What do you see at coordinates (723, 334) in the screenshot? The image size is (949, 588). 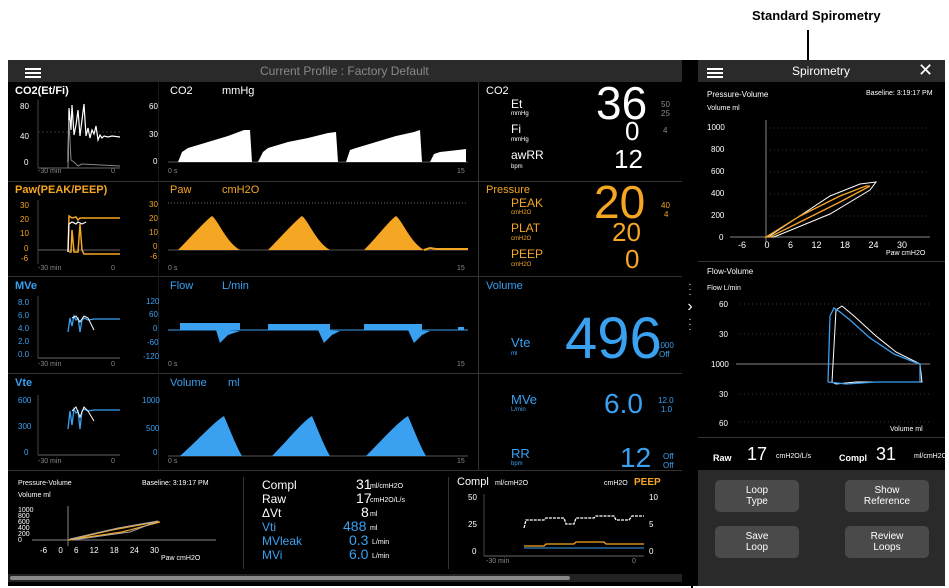 I see `fv-y2: 30` at bounding box center [723, 334].